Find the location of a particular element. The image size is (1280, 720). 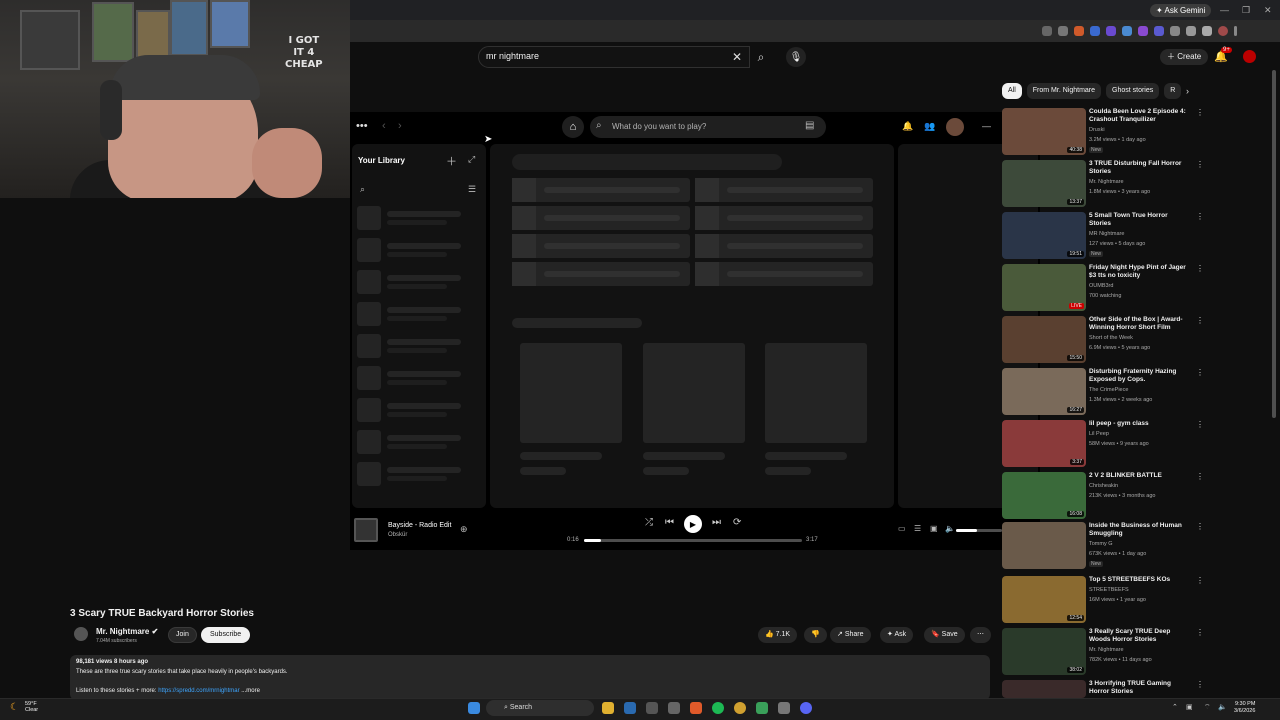

video-thumbnail: 38:02 is located at coordinates (1044, 651).